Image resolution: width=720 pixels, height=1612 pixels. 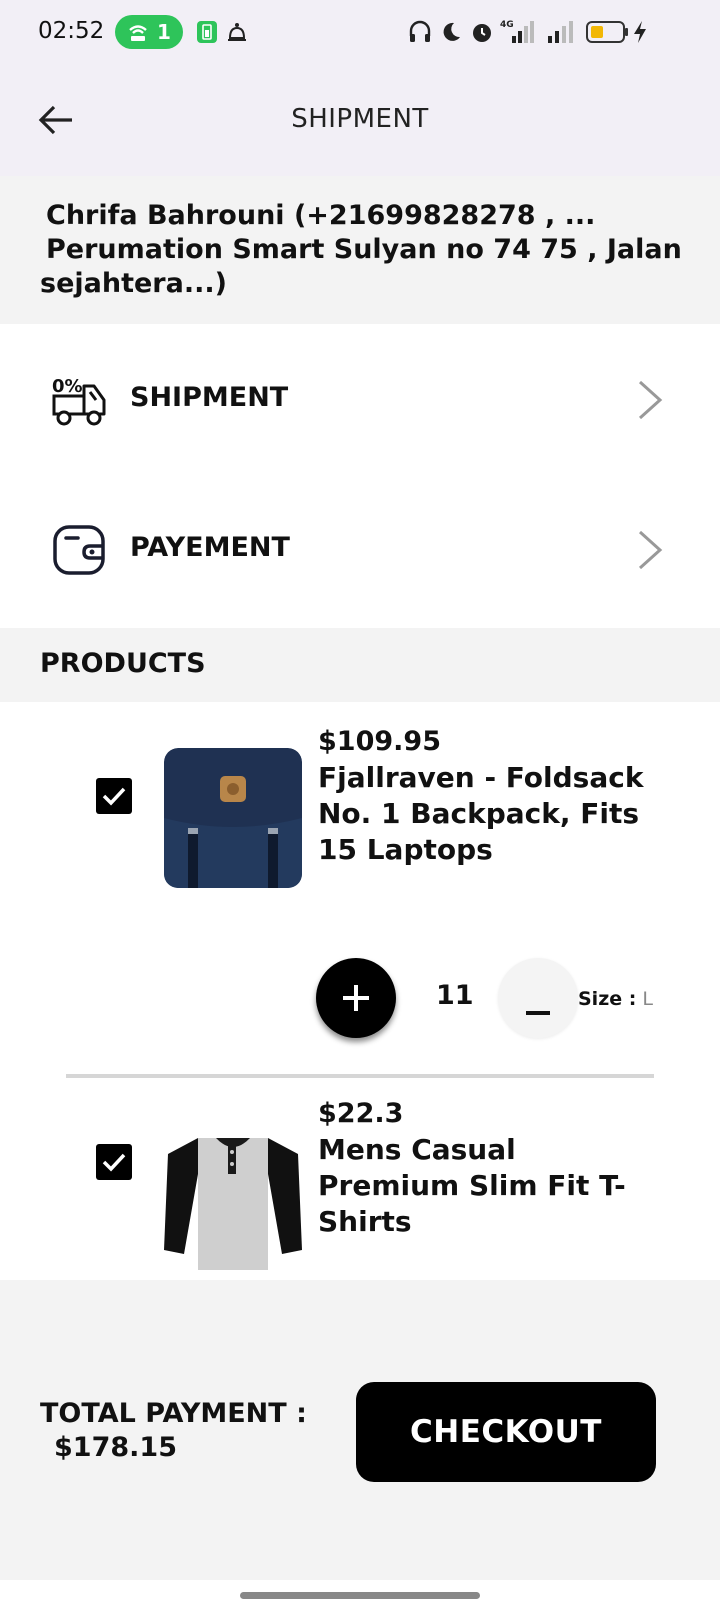 I want to click on shipment-option: 0% SHIPMENT, so click(x=360, y=399).